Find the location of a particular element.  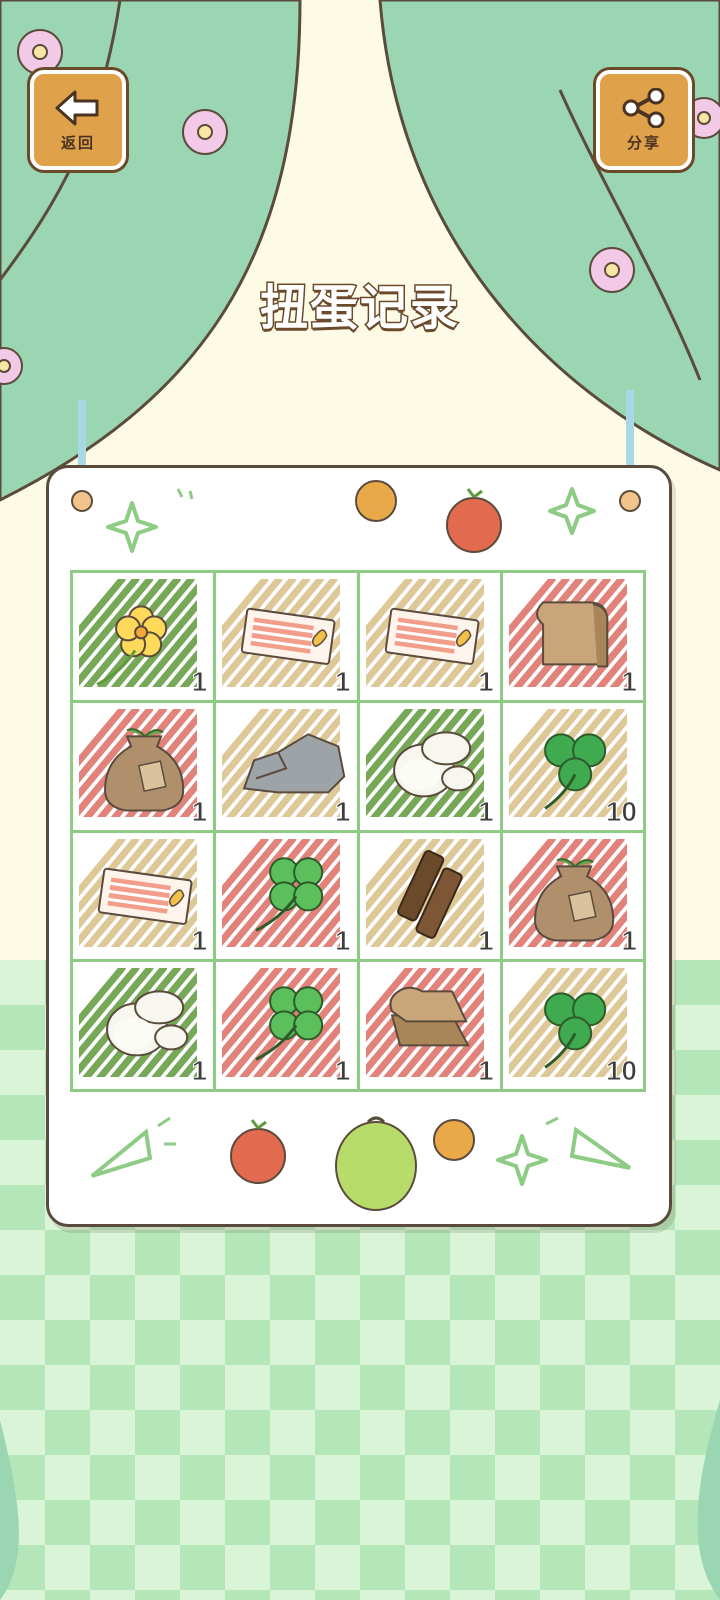

page-title: 扭蛋记录 is located at coordinates (359, 308).